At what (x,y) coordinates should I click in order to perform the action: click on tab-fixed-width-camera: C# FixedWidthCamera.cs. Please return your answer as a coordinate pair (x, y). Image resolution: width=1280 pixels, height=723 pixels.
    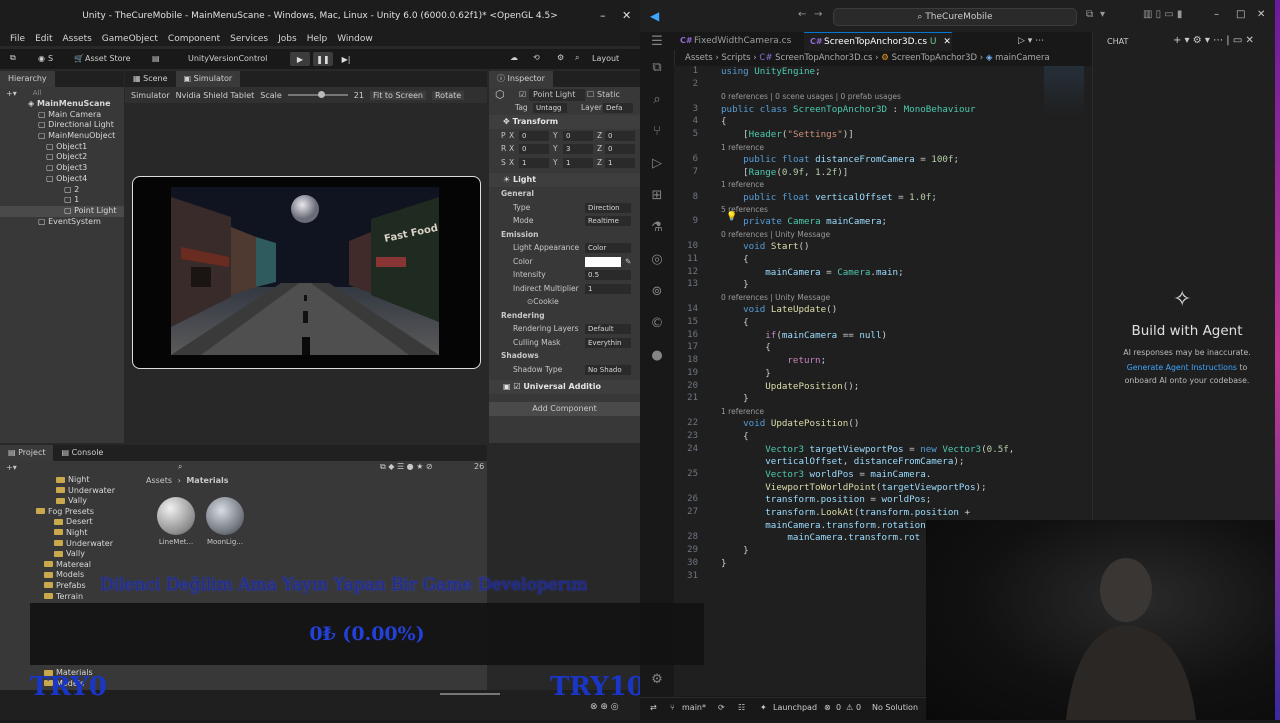
    Looking at the image, I should click on (748, 41).